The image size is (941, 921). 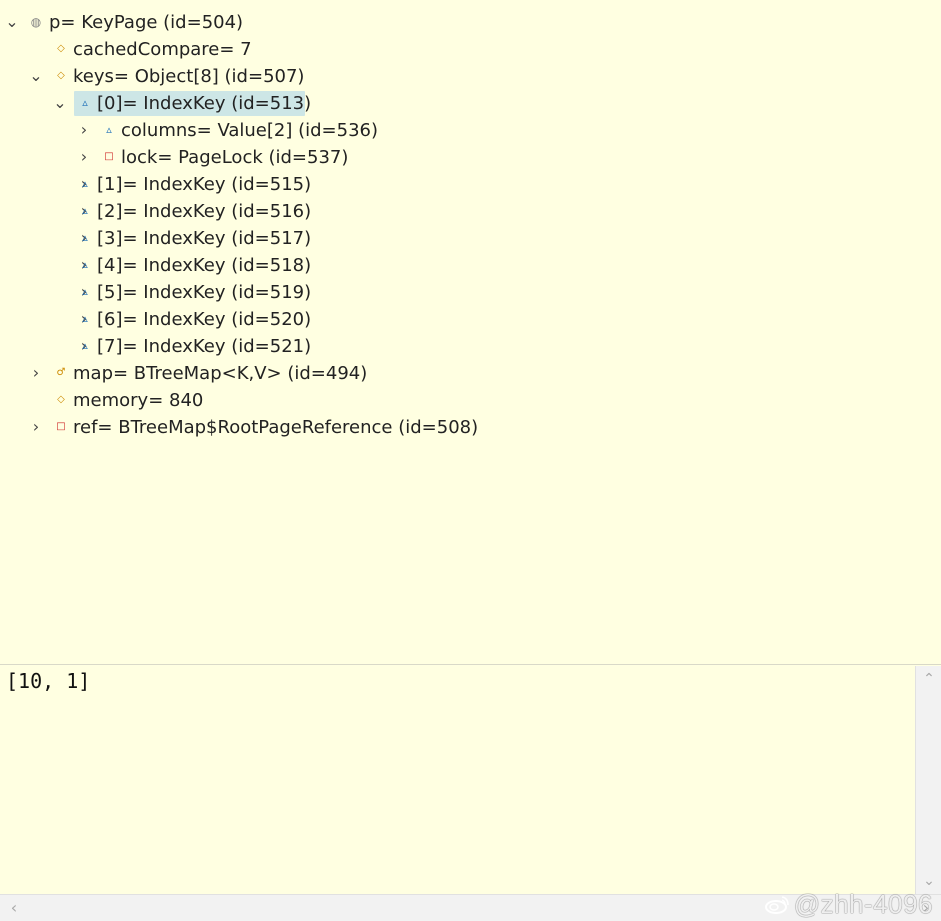 What do you see at coordinates (863, 904) in the screenshot?
I see `watermark-text: @zhh-4096` at bounding box center [863, 904].